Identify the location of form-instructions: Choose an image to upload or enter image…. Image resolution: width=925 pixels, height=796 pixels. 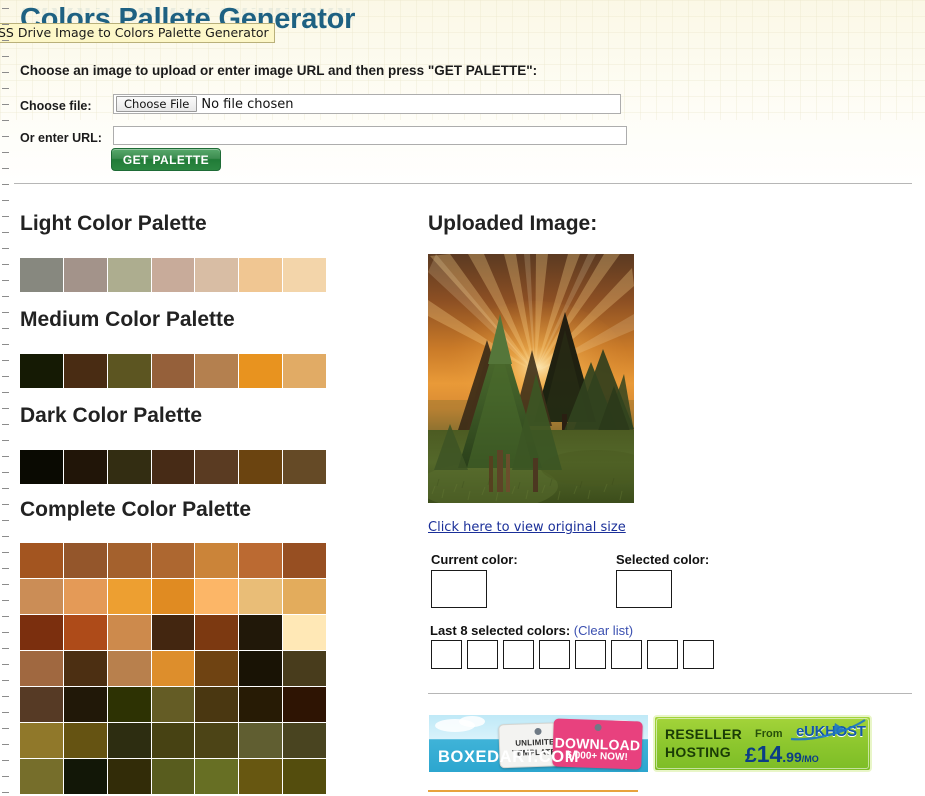
(279, 70).